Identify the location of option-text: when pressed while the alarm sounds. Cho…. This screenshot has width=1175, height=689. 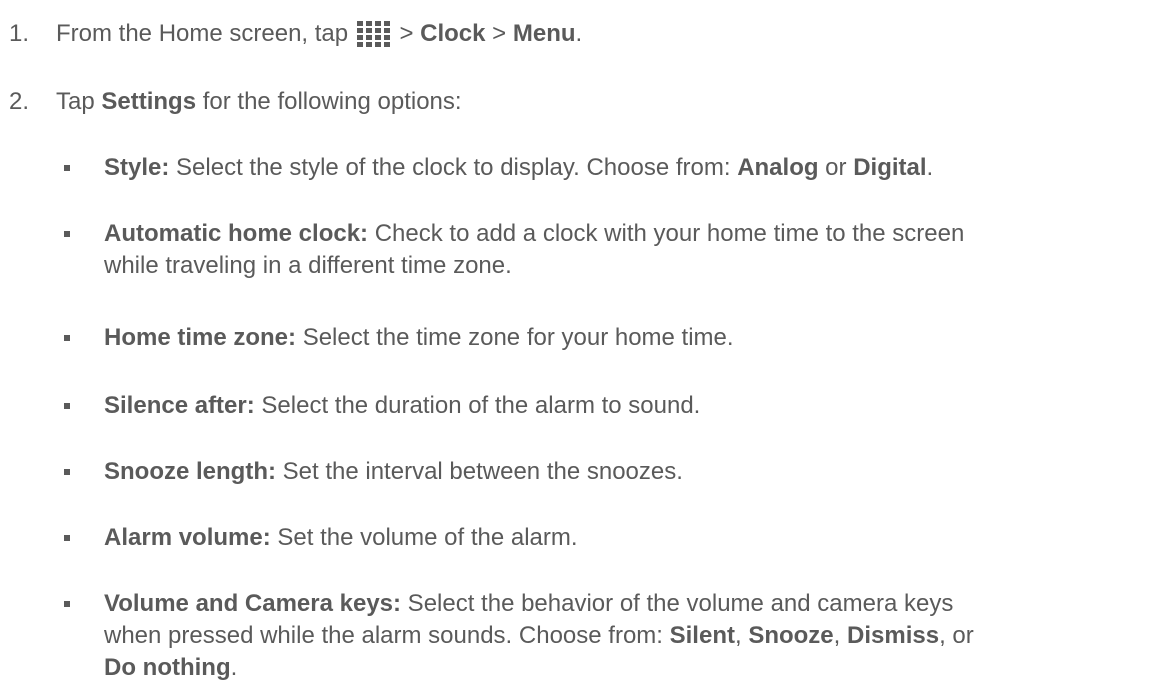
(387, 635).